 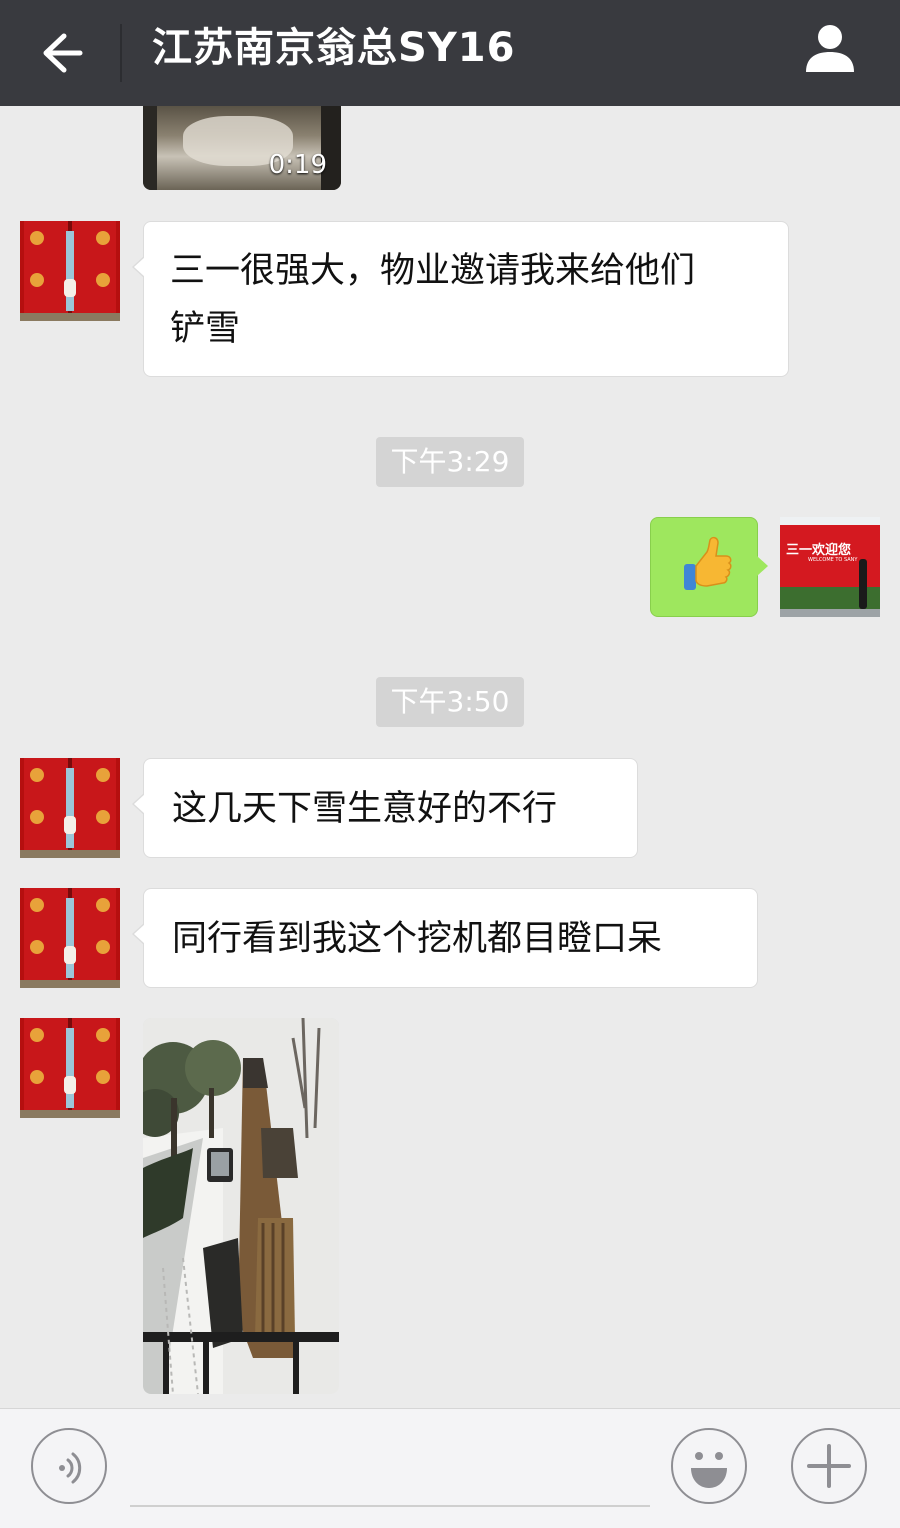 I want to click on video-frame, so click(x=150, y=148).